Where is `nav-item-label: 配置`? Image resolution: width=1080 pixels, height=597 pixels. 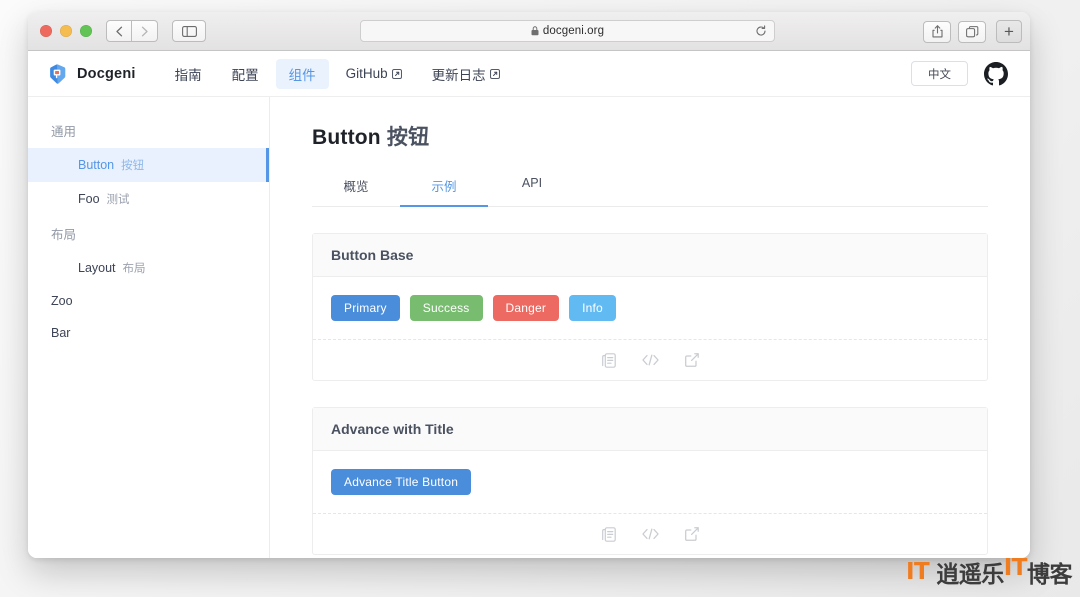 nav-item-label: 配置 is located at coordinates (245, 75).